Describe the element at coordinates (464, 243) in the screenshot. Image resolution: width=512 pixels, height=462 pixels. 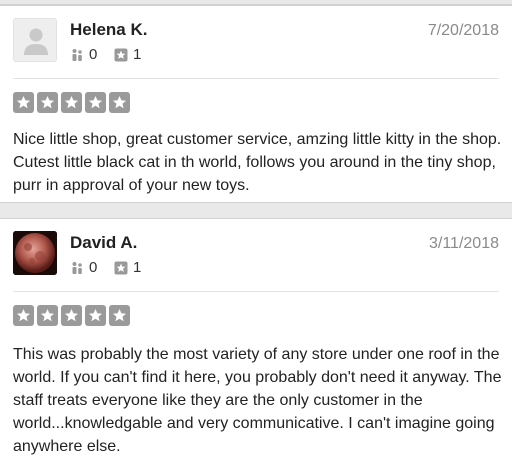
I see `review-date: 3/11/2018` at that location.